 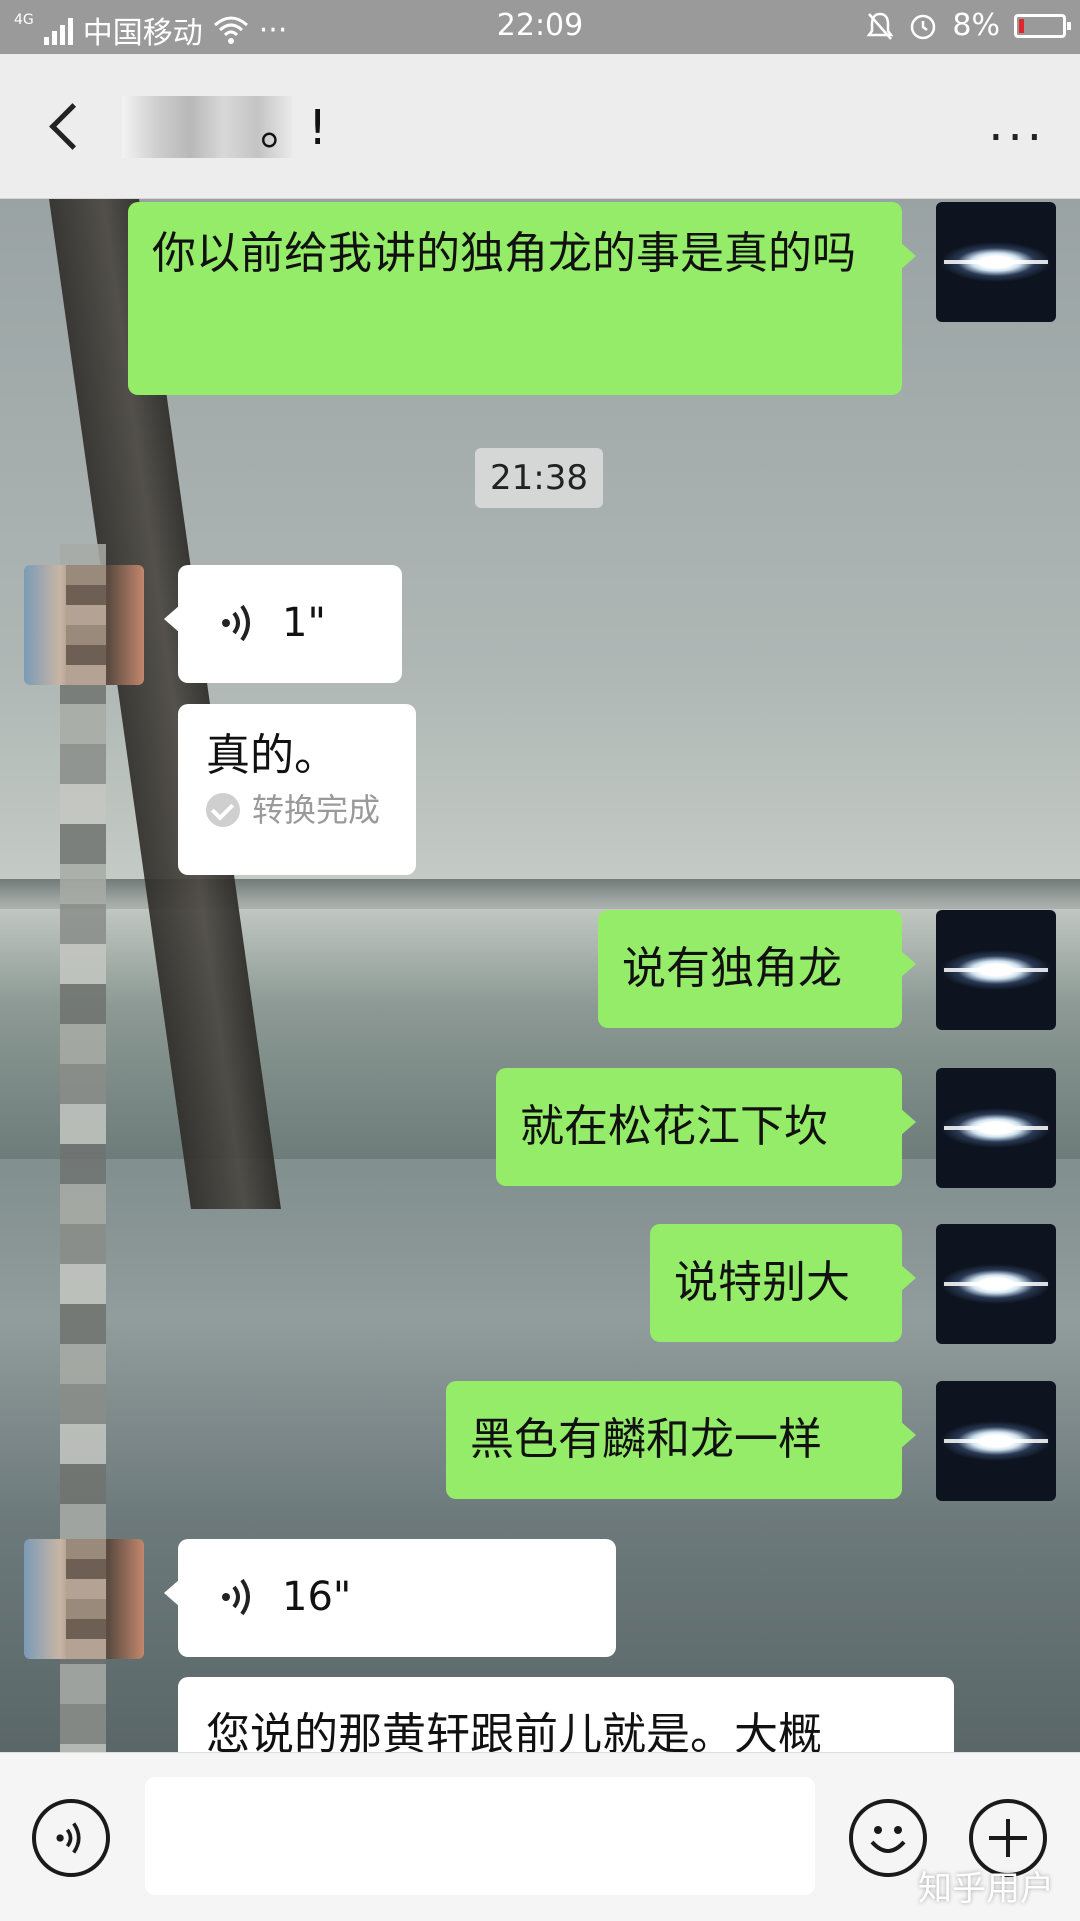 I want to click on smiley-icon, so click(x=888, y=1839).